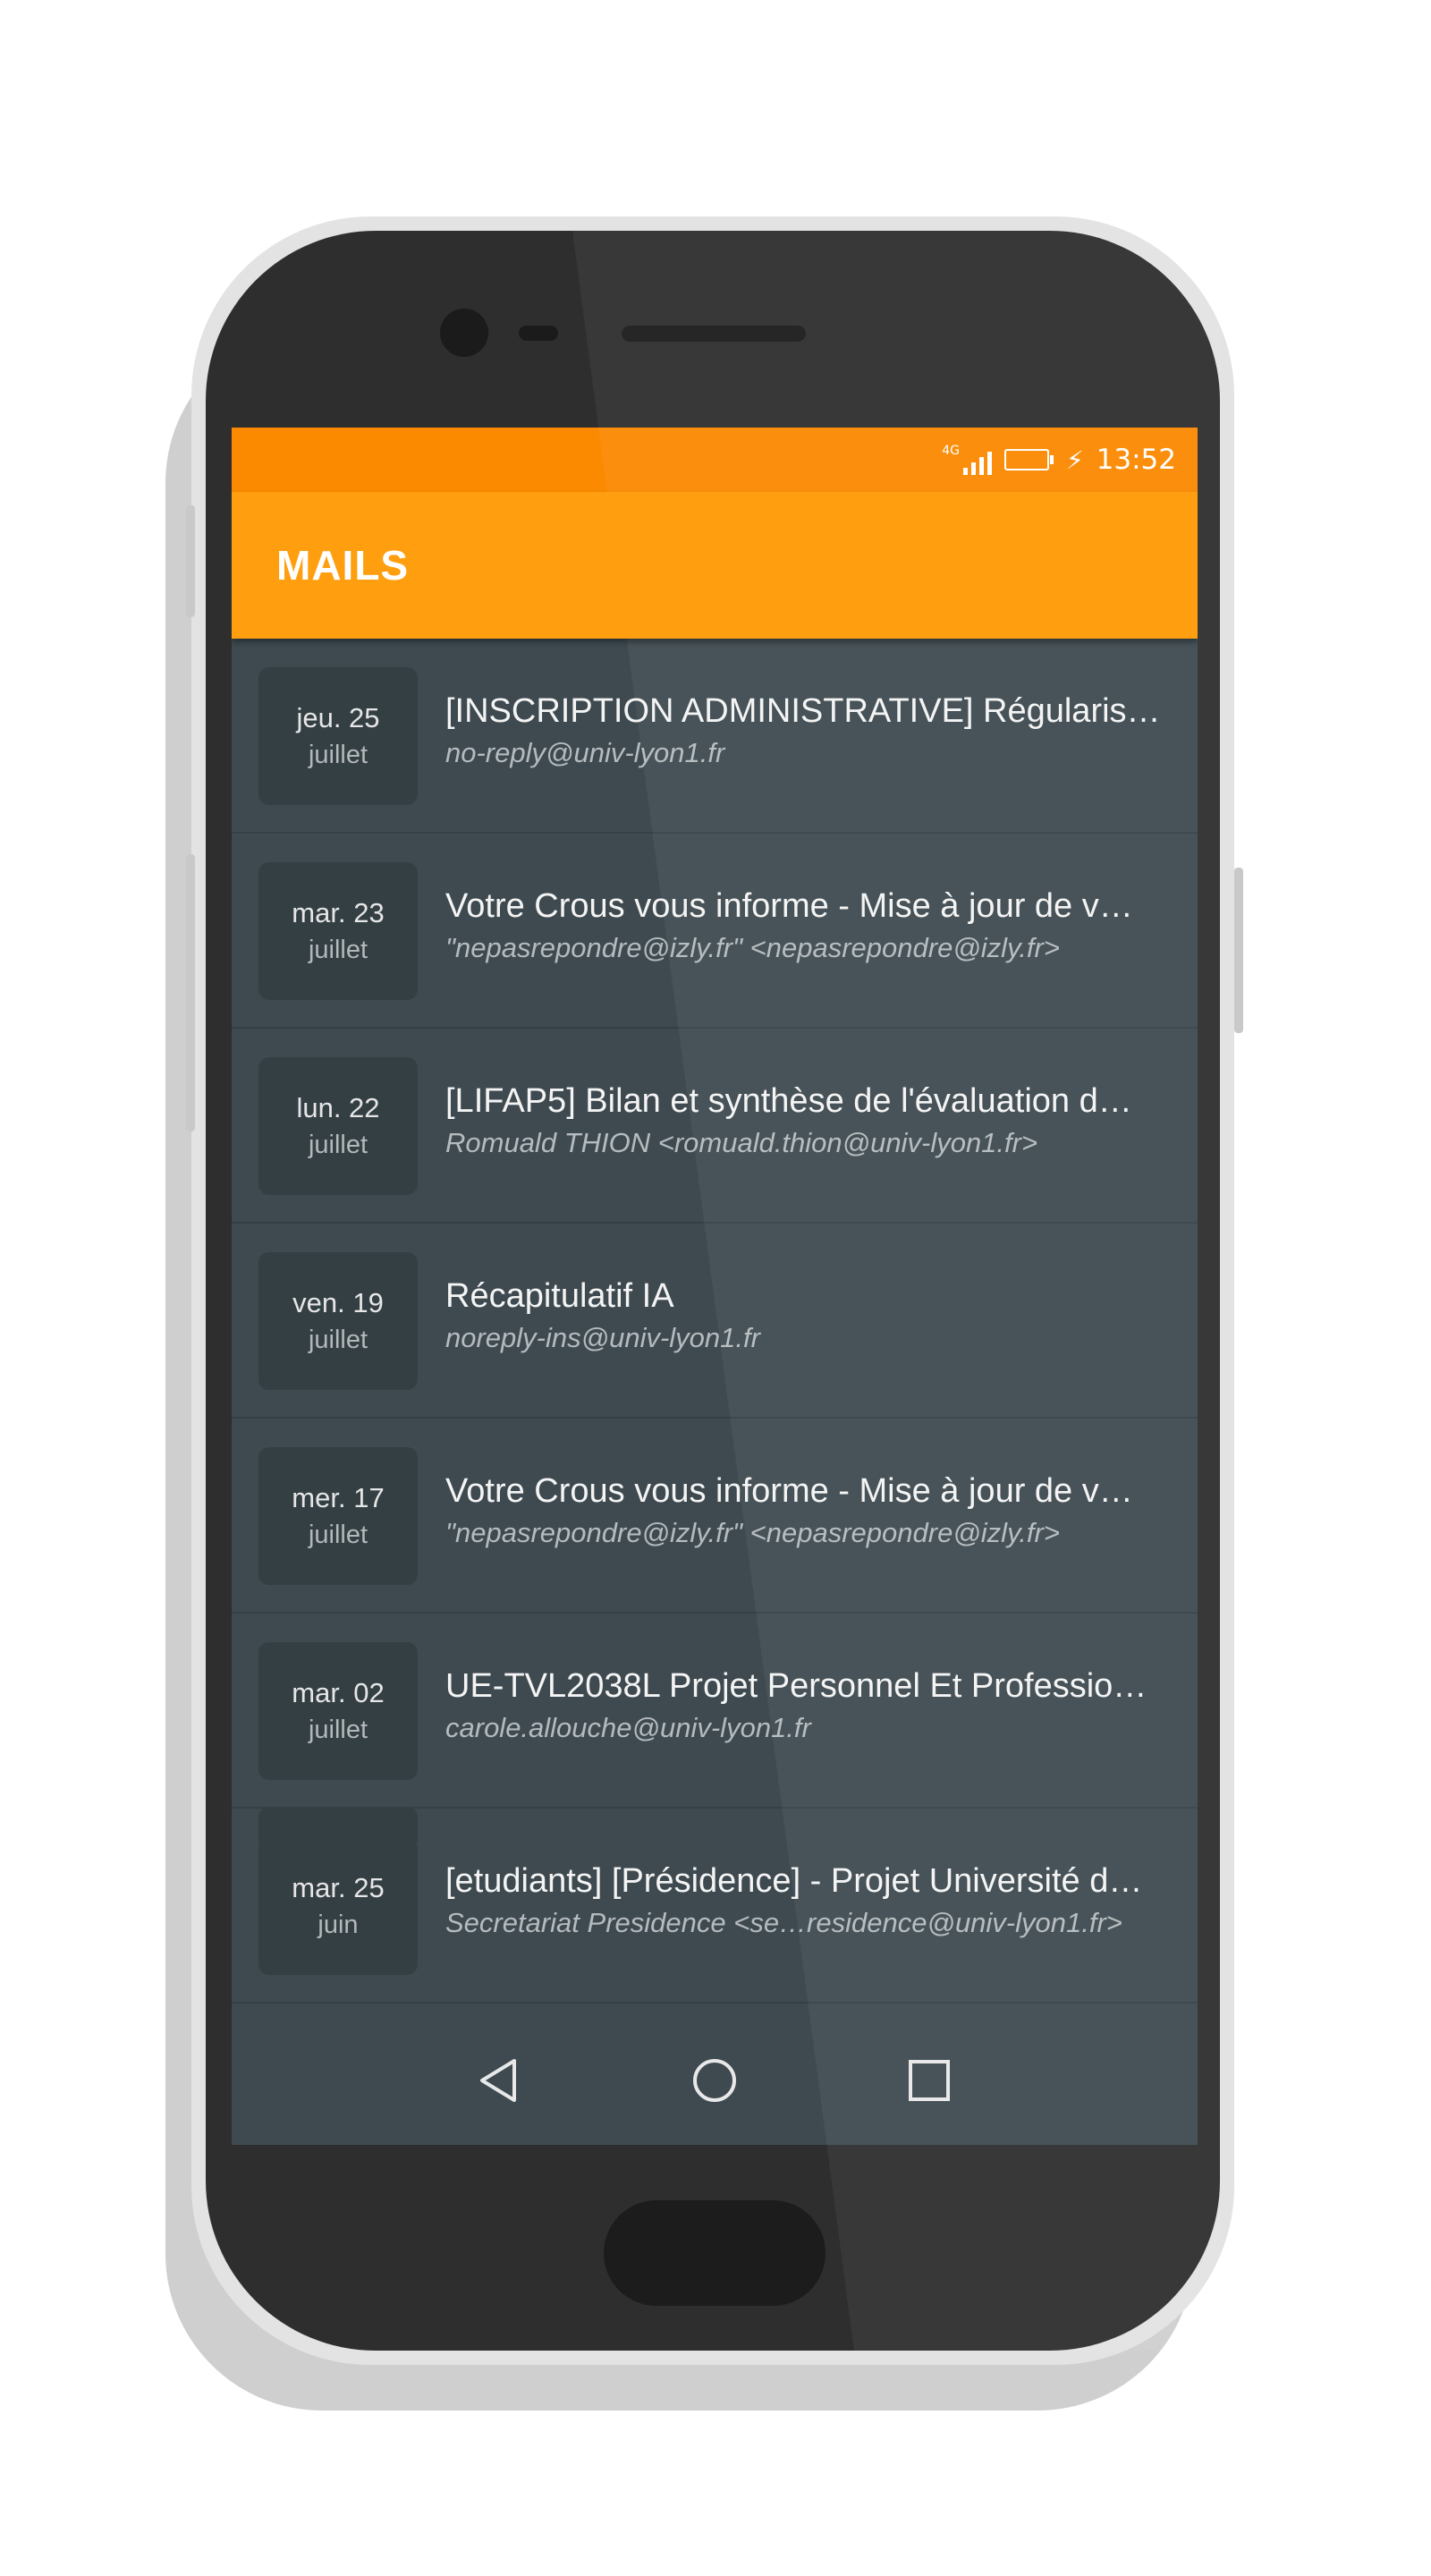 The height and width of the screenshot is (2576, 1431). I want to click on proximity-sensor, so click(539, 333).